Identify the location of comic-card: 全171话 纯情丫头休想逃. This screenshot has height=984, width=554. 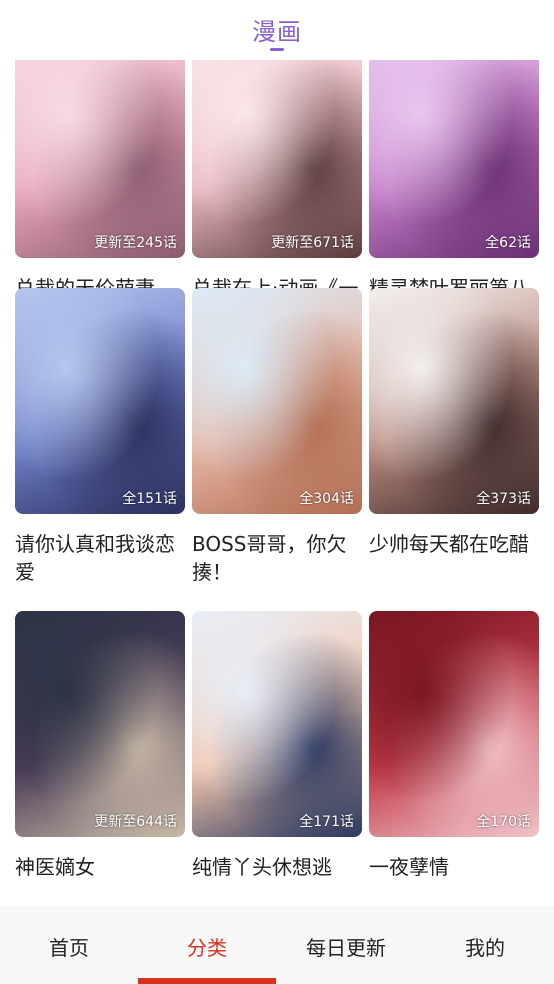
(277, 746).